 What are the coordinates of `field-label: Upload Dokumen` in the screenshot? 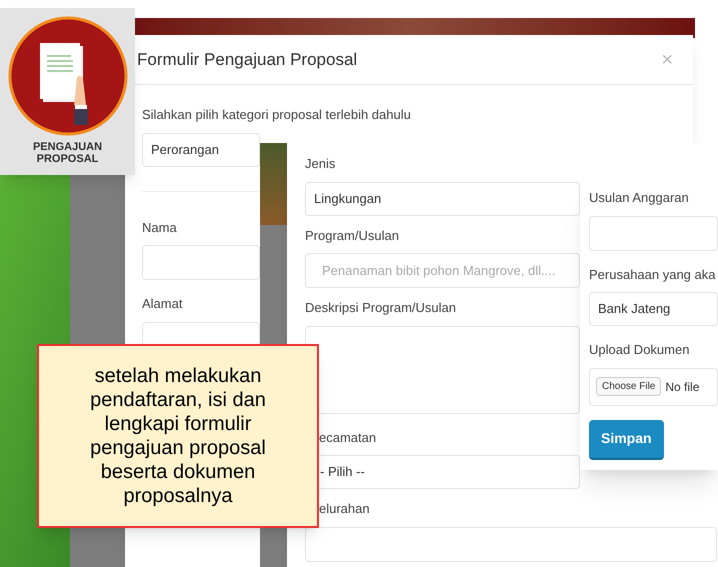 It's located at (639, 350).